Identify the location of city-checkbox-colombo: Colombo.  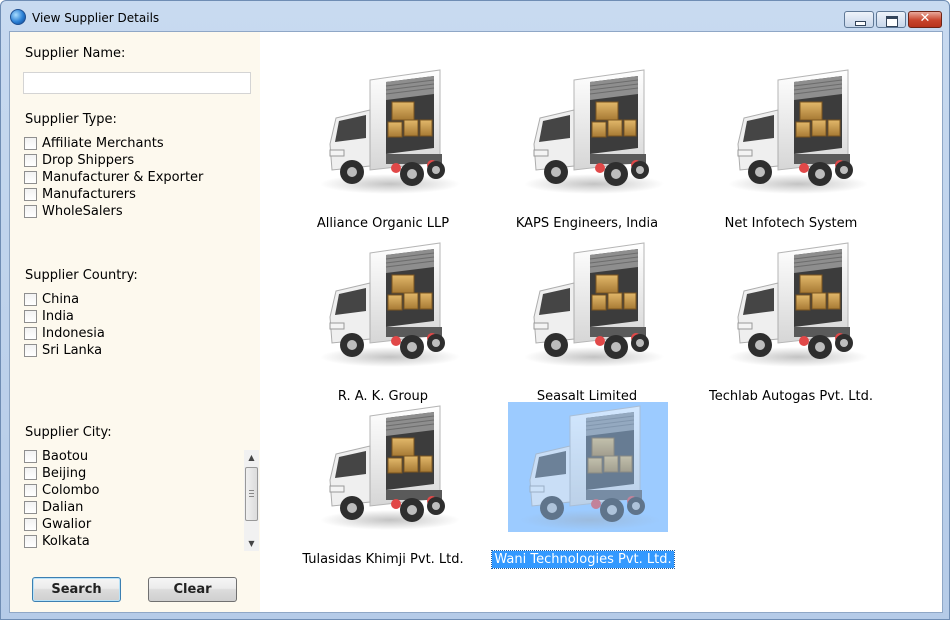
(61, 490).